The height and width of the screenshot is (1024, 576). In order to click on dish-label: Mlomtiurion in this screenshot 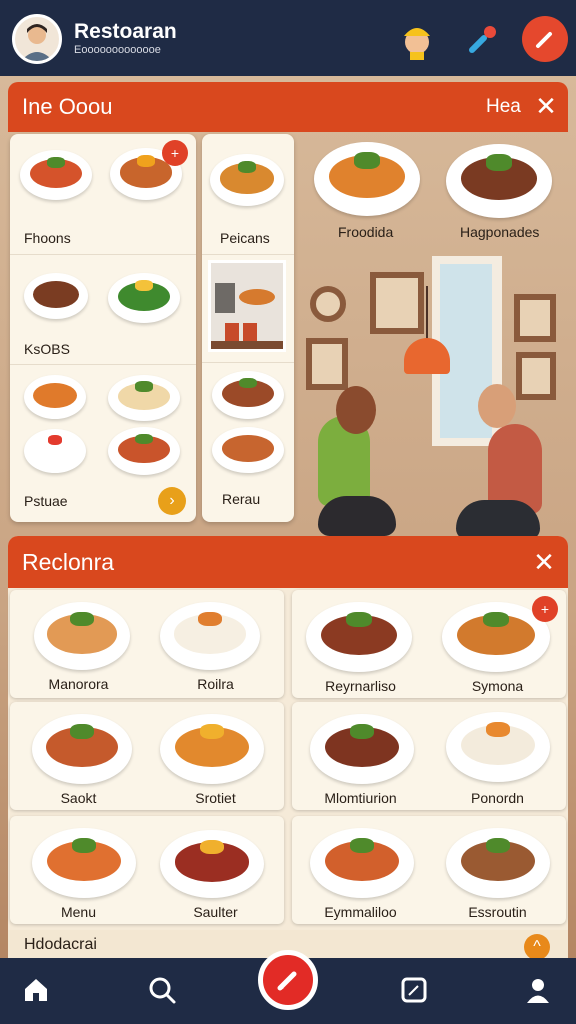, I will do `click(360, 798)`.